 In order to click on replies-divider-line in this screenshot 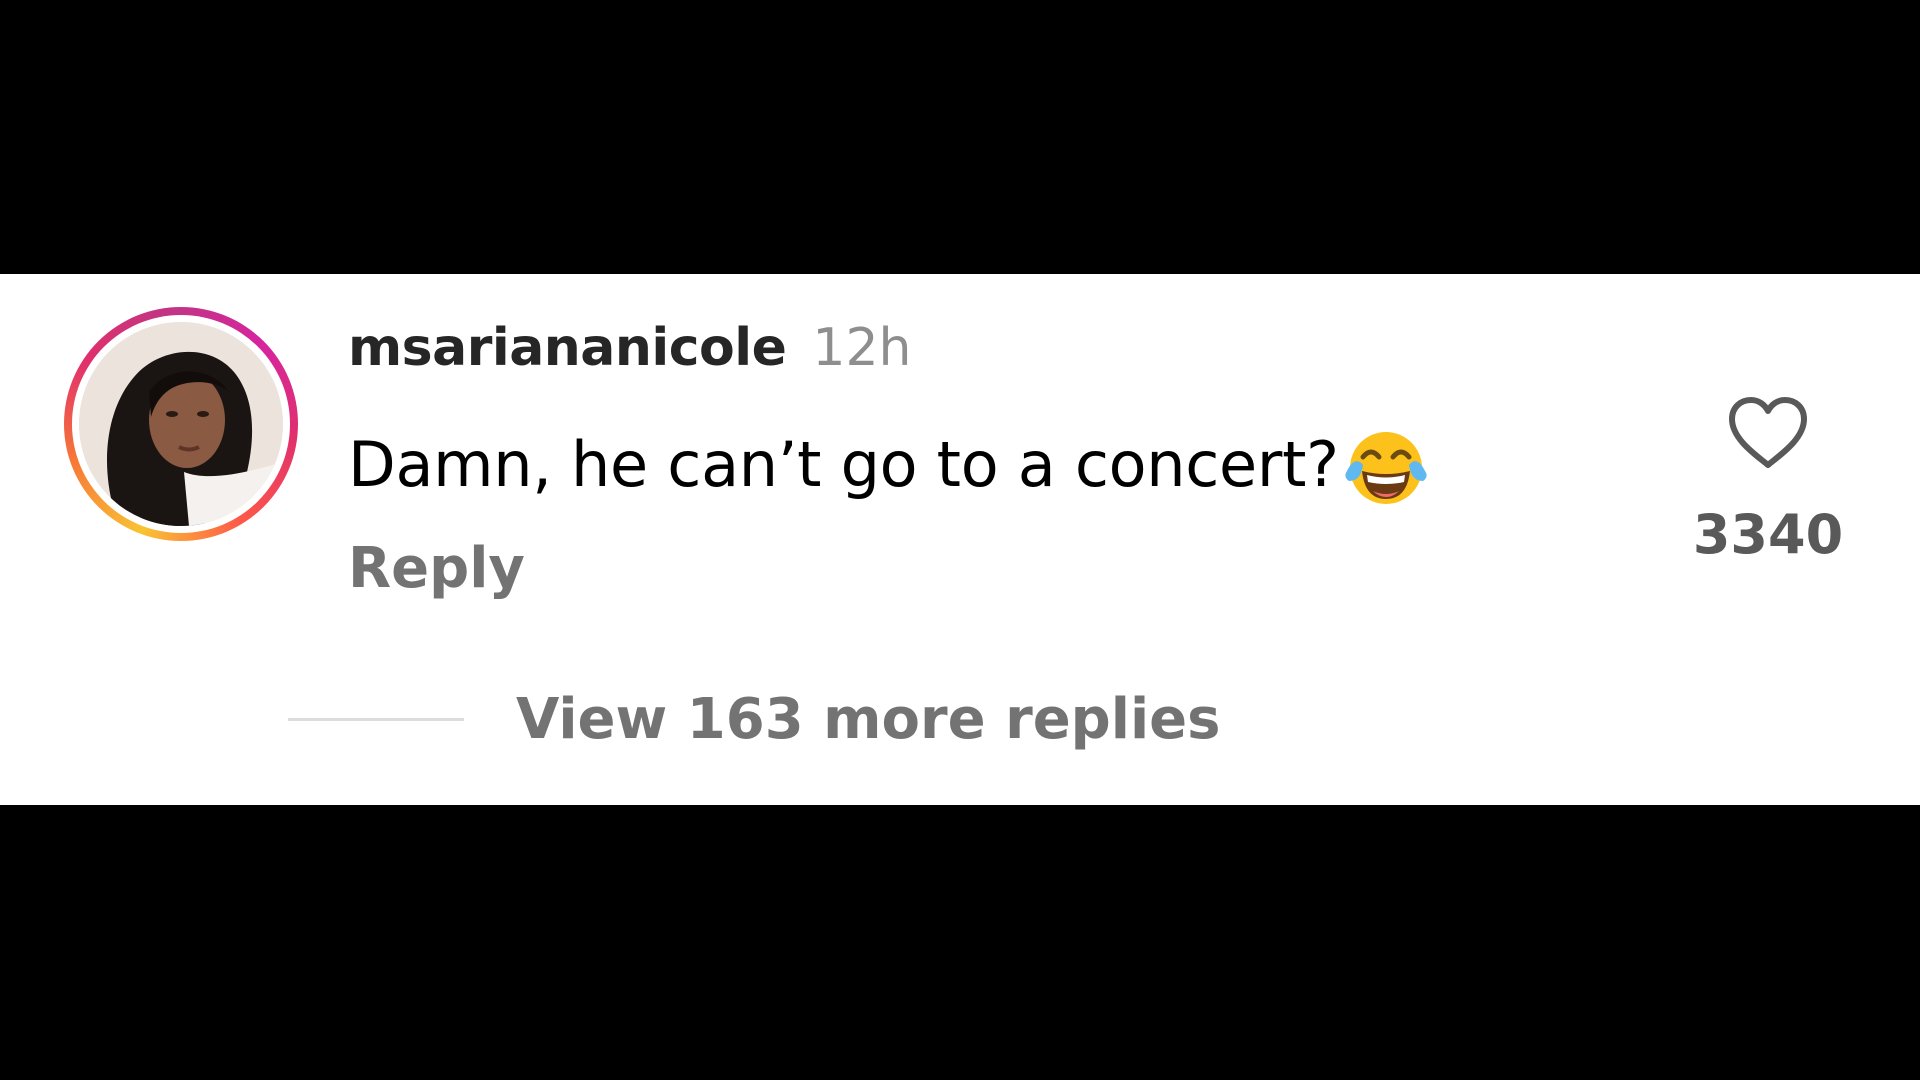, I will do `click(376, 719)`.